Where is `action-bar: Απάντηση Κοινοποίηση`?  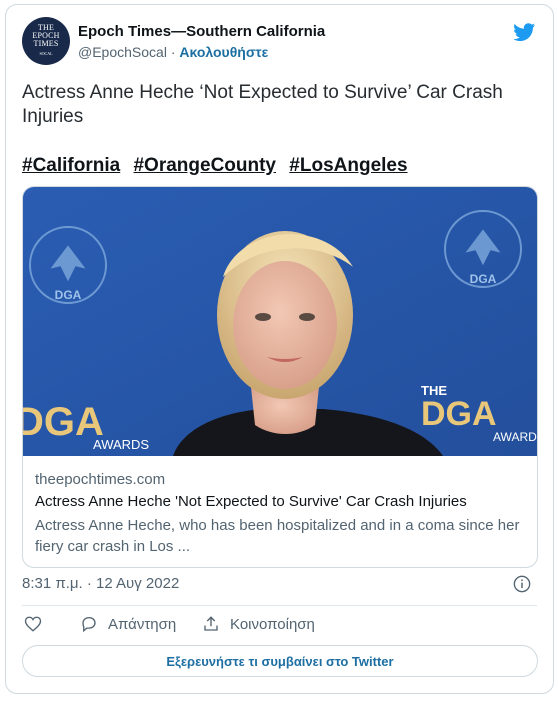 action-bar: Απάντηση Κοινοποίηση is located at coordinates (277, 627).